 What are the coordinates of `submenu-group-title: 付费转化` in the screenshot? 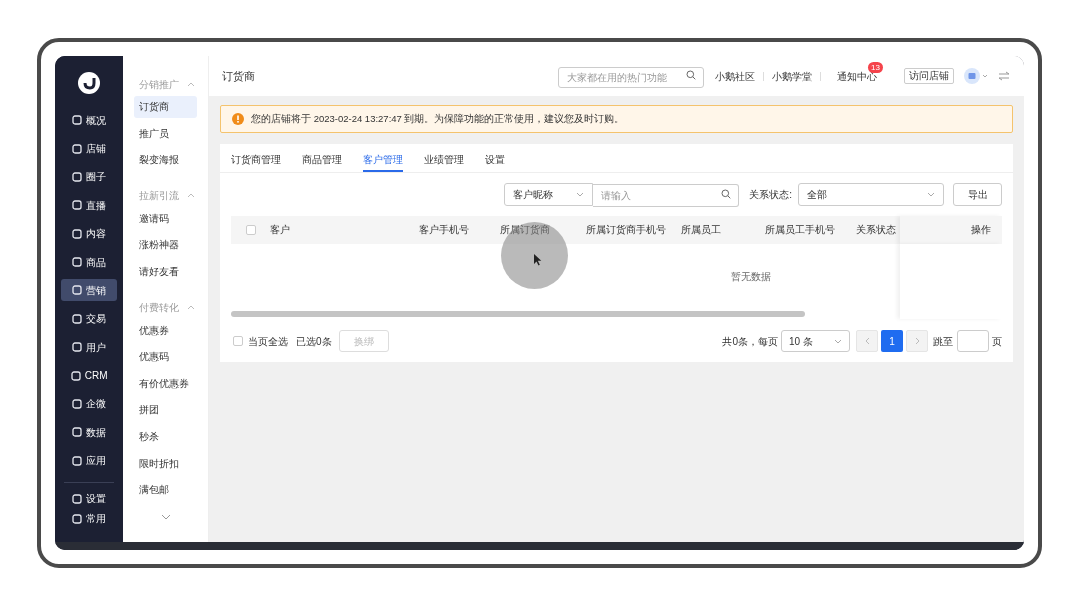 It's located at (159, 308).